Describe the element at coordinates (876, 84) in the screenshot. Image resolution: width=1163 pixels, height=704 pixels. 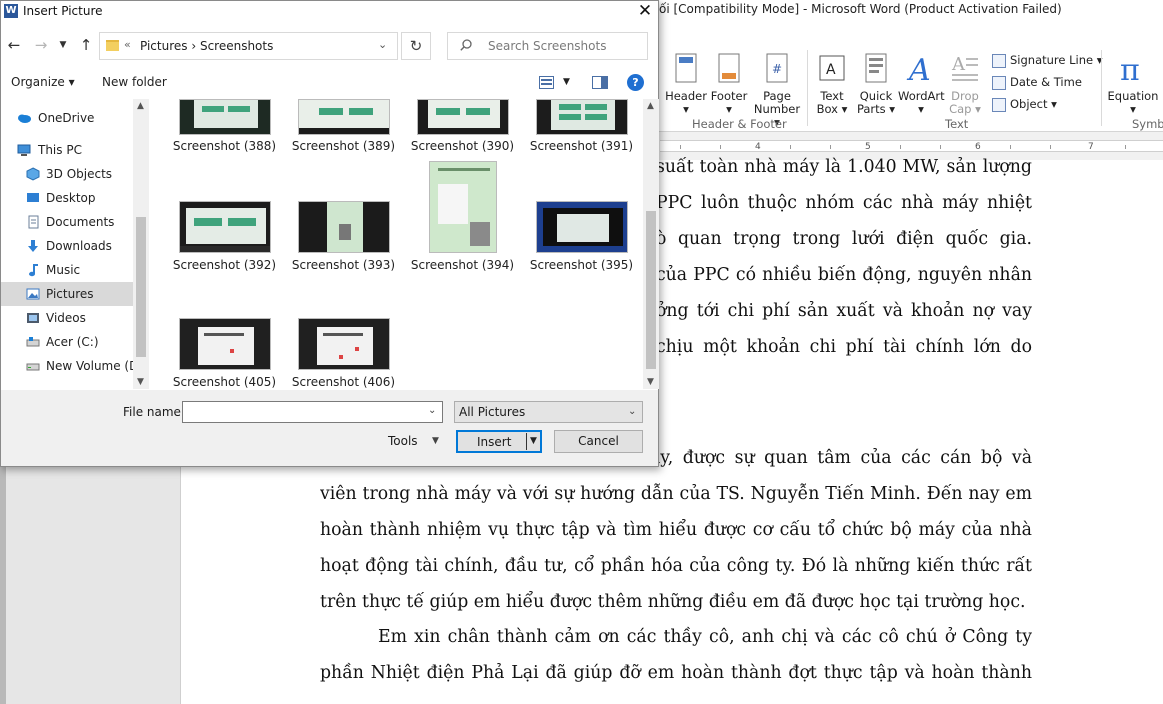
I see `quick-parts-button: Quick Parts ▾` at that location.